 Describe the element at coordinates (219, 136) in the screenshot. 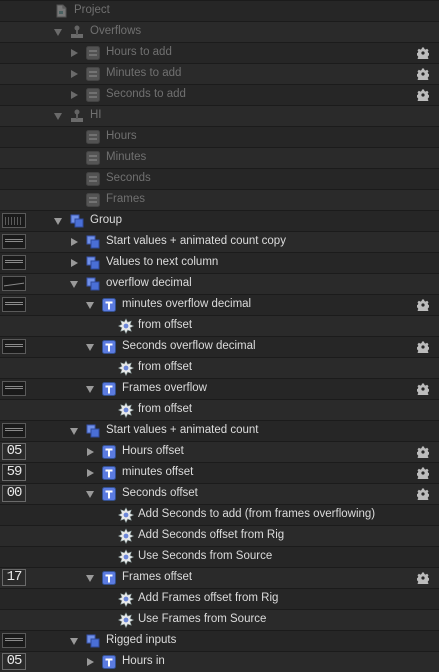

I see `layer-row-hours: Hours` at that location.